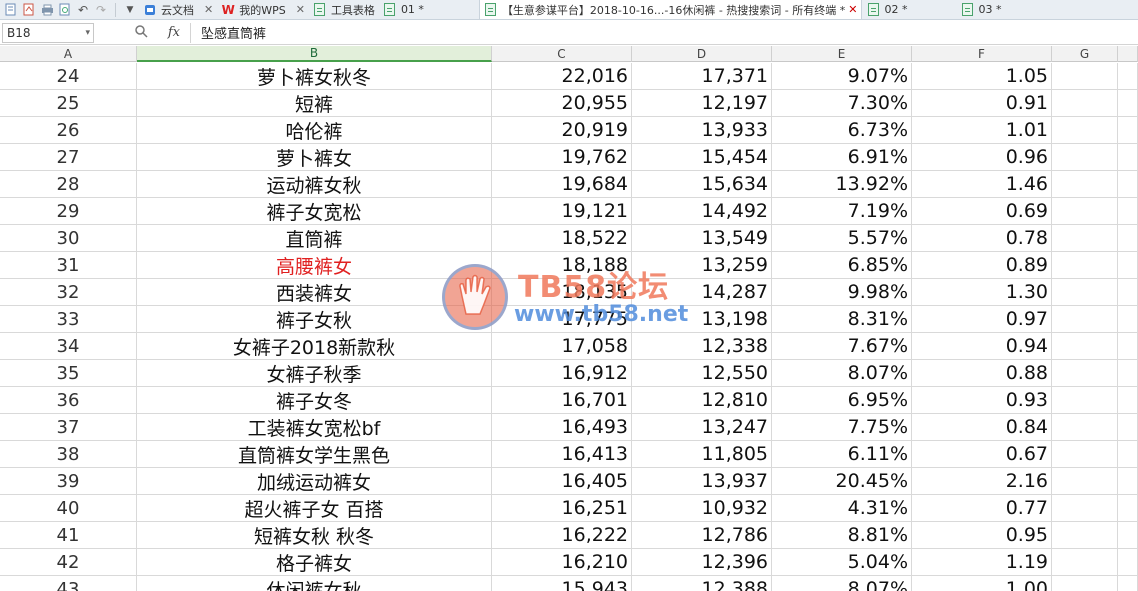  Describe the element at coordinates (562, 583) in the screenshot. I see `cell-c: 15,943` at that location.